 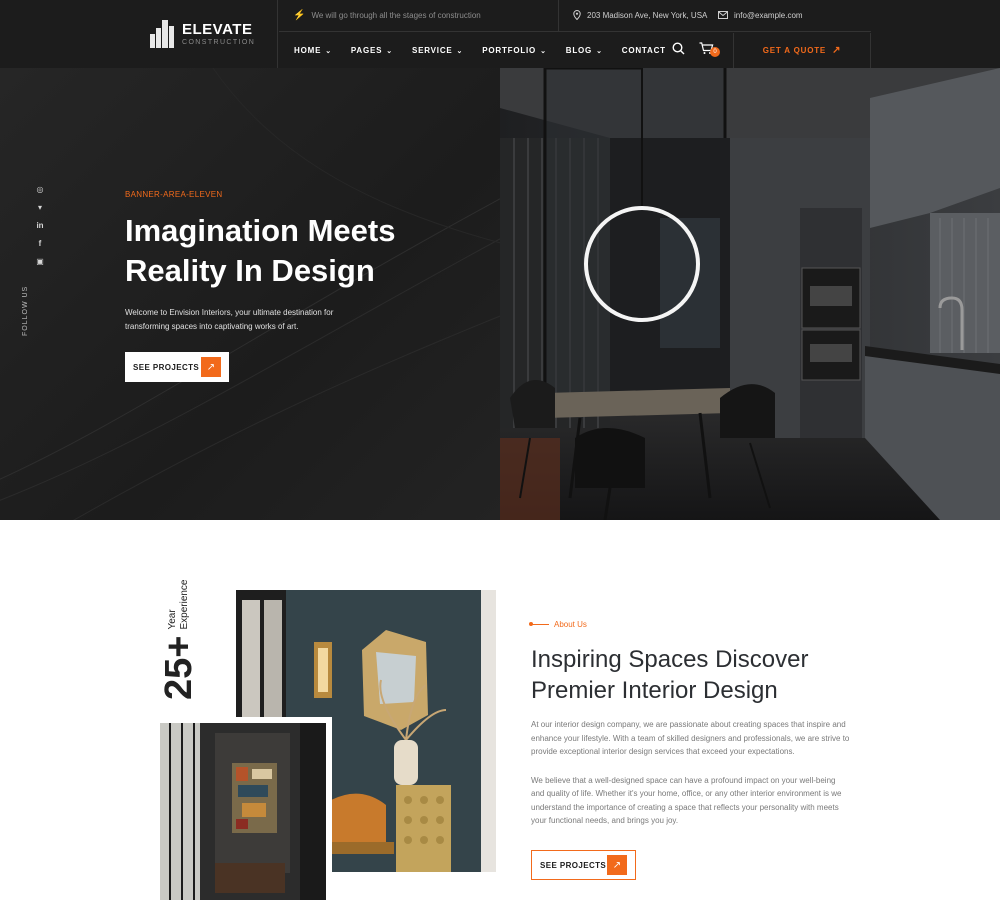 I want to click on cart-icon: 0, so click(x=709, y=51).